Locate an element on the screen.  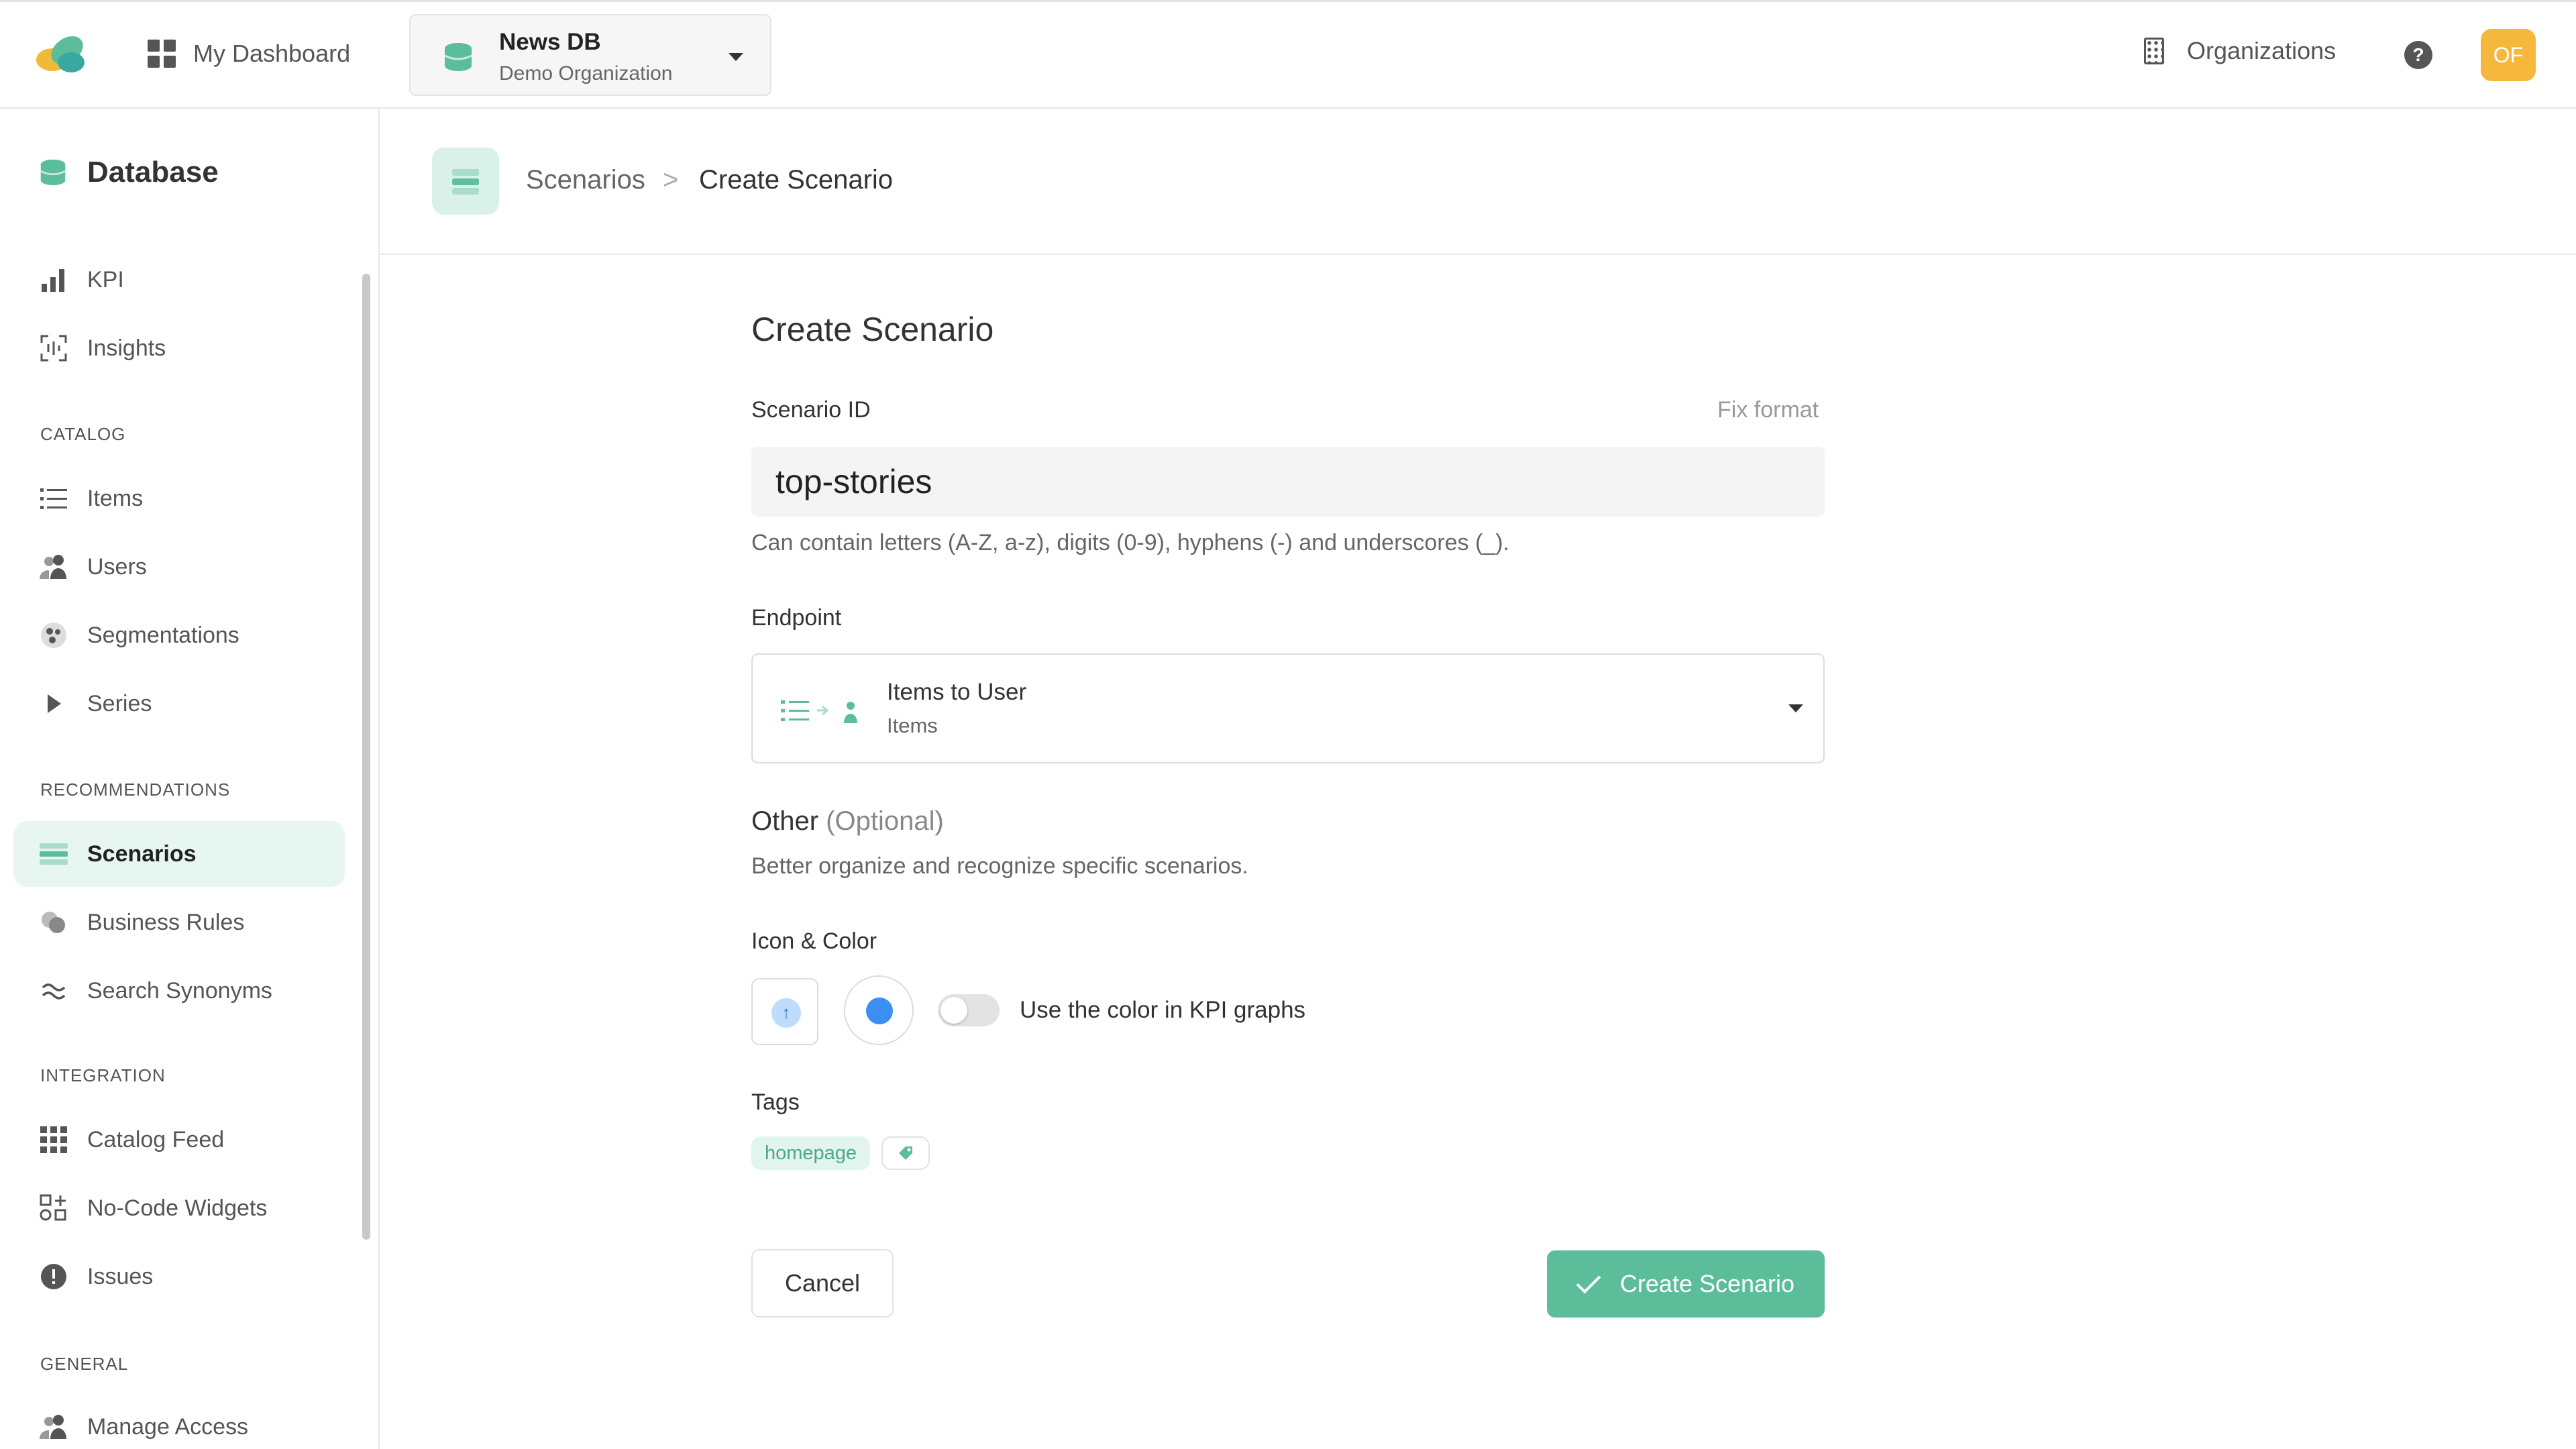
breadcrumb: Scenarios > Create Scenario is located at coordinates (1478, 182).